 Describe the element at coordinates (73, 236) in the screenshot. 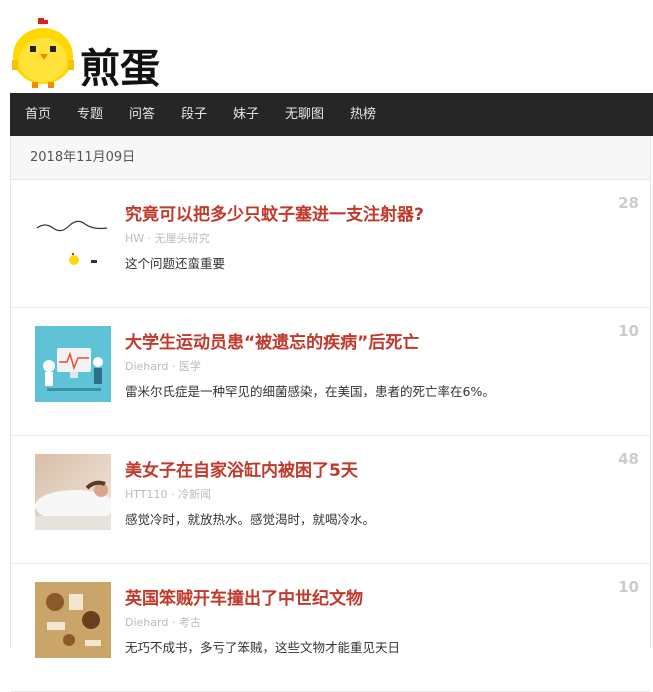

I see `doodle-chick-thumbnail` at that location.